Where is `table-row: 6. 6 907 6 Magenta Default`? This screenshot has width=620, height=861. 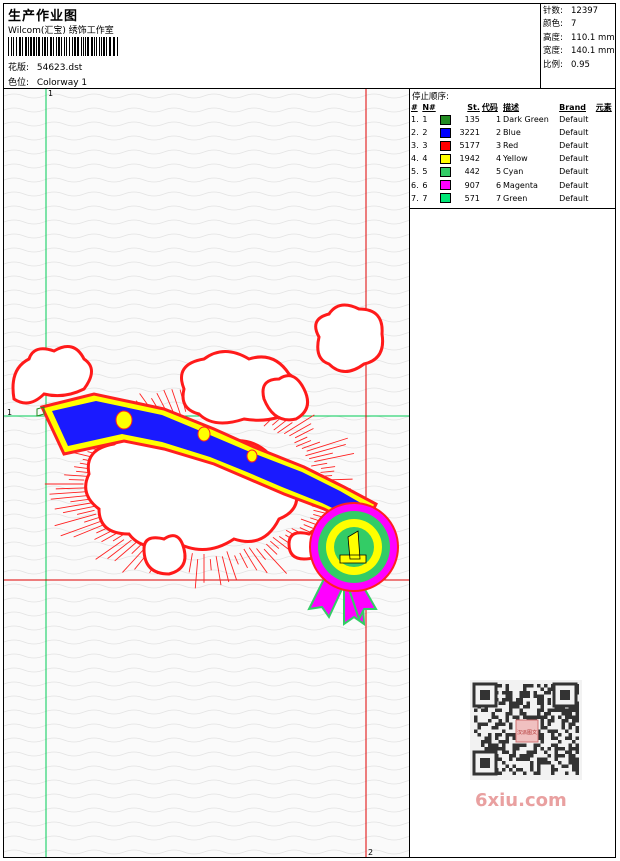 table-row: 6. 6 907 6 Magenta Default is located at coordinates (513, 184).